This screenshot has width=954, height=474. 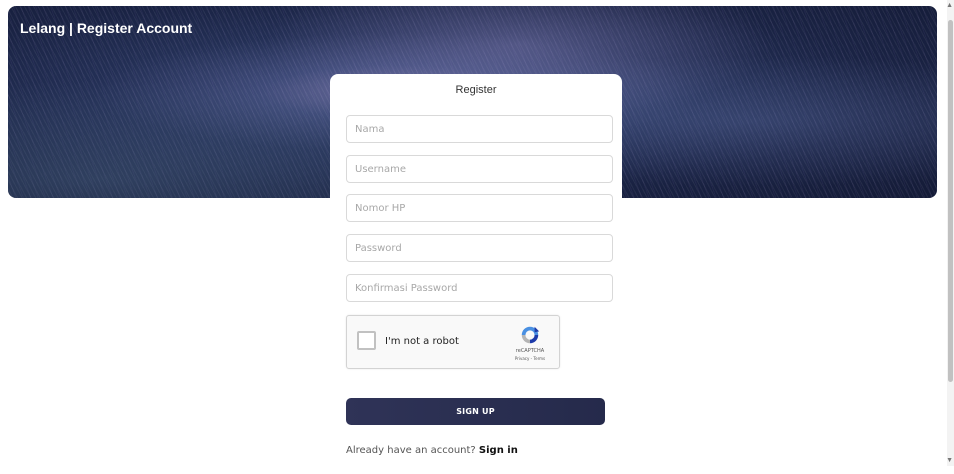 What do you see at coordinates (479, 208) in the screenshot?
I see `nomor-hp-input` at bounding box center [479, 208].